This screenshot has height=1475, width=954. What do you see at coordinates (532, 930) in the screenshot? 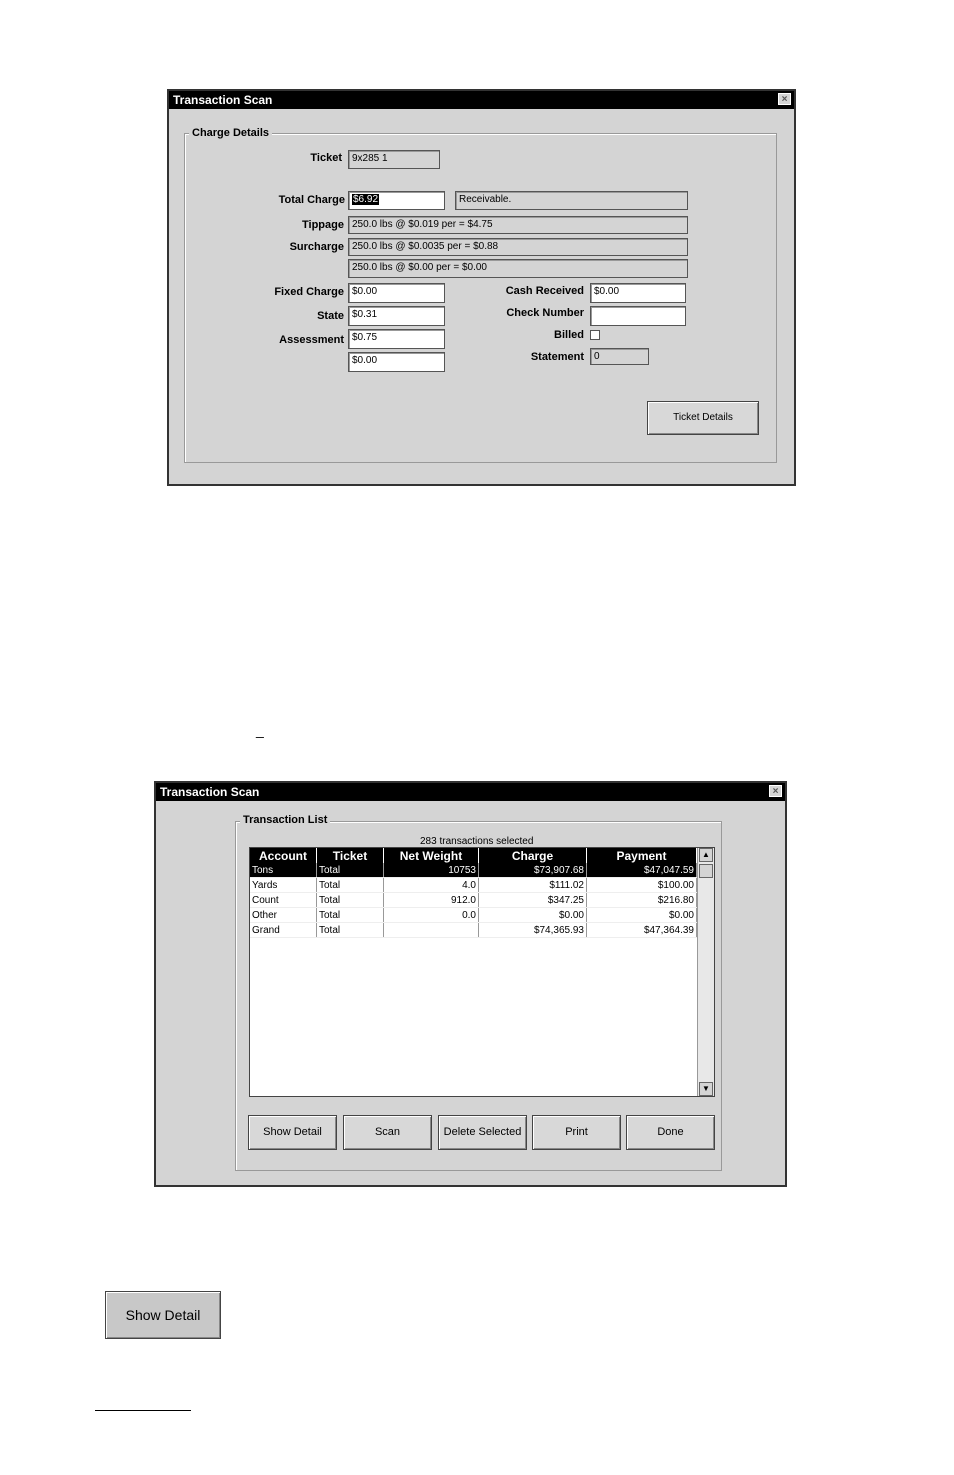
I see `cell-charge: $74,365.93` at bounding box center [532, 930].